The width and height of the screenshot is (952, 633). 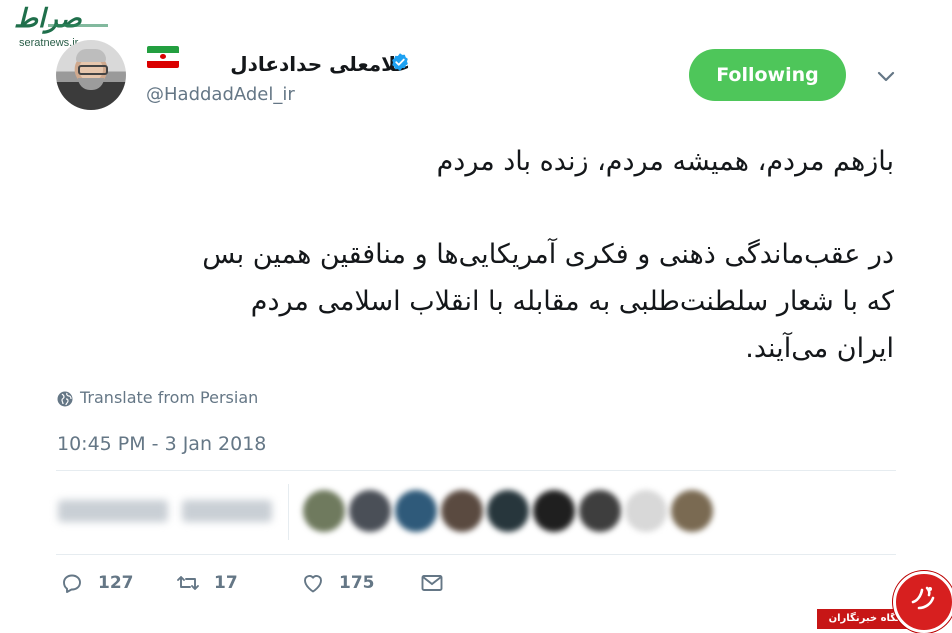 I want to click on envelope-icon, so click(x=432, y=583).